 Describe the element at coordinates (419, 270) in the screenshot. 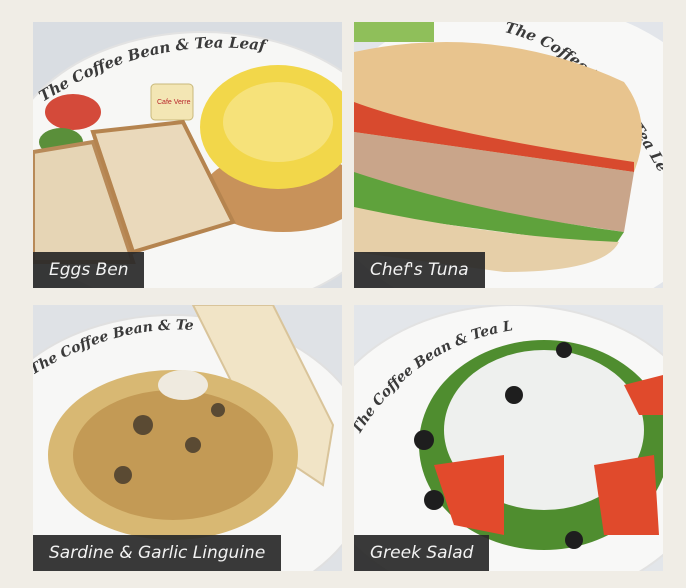

I see `menu-card-caption: Chef's Tuna` at that location.